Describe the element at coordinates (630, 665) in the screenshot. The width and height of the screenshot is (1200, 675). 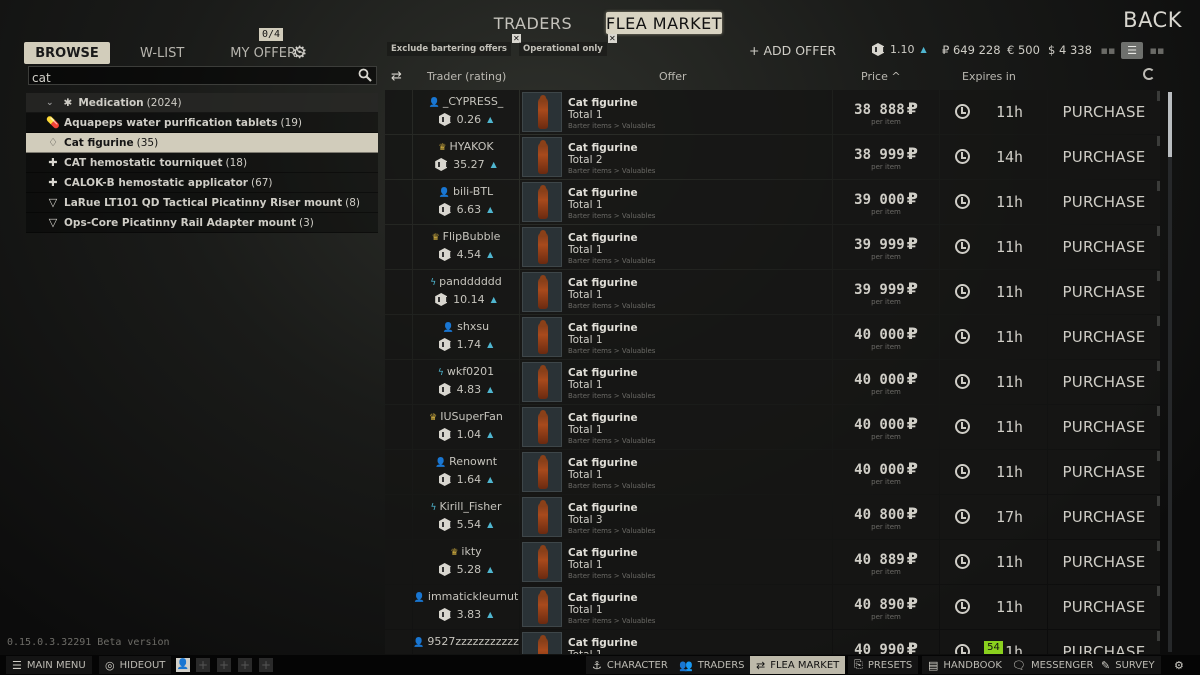
I see `character-button: ⚓ CHARACTER` at that location.